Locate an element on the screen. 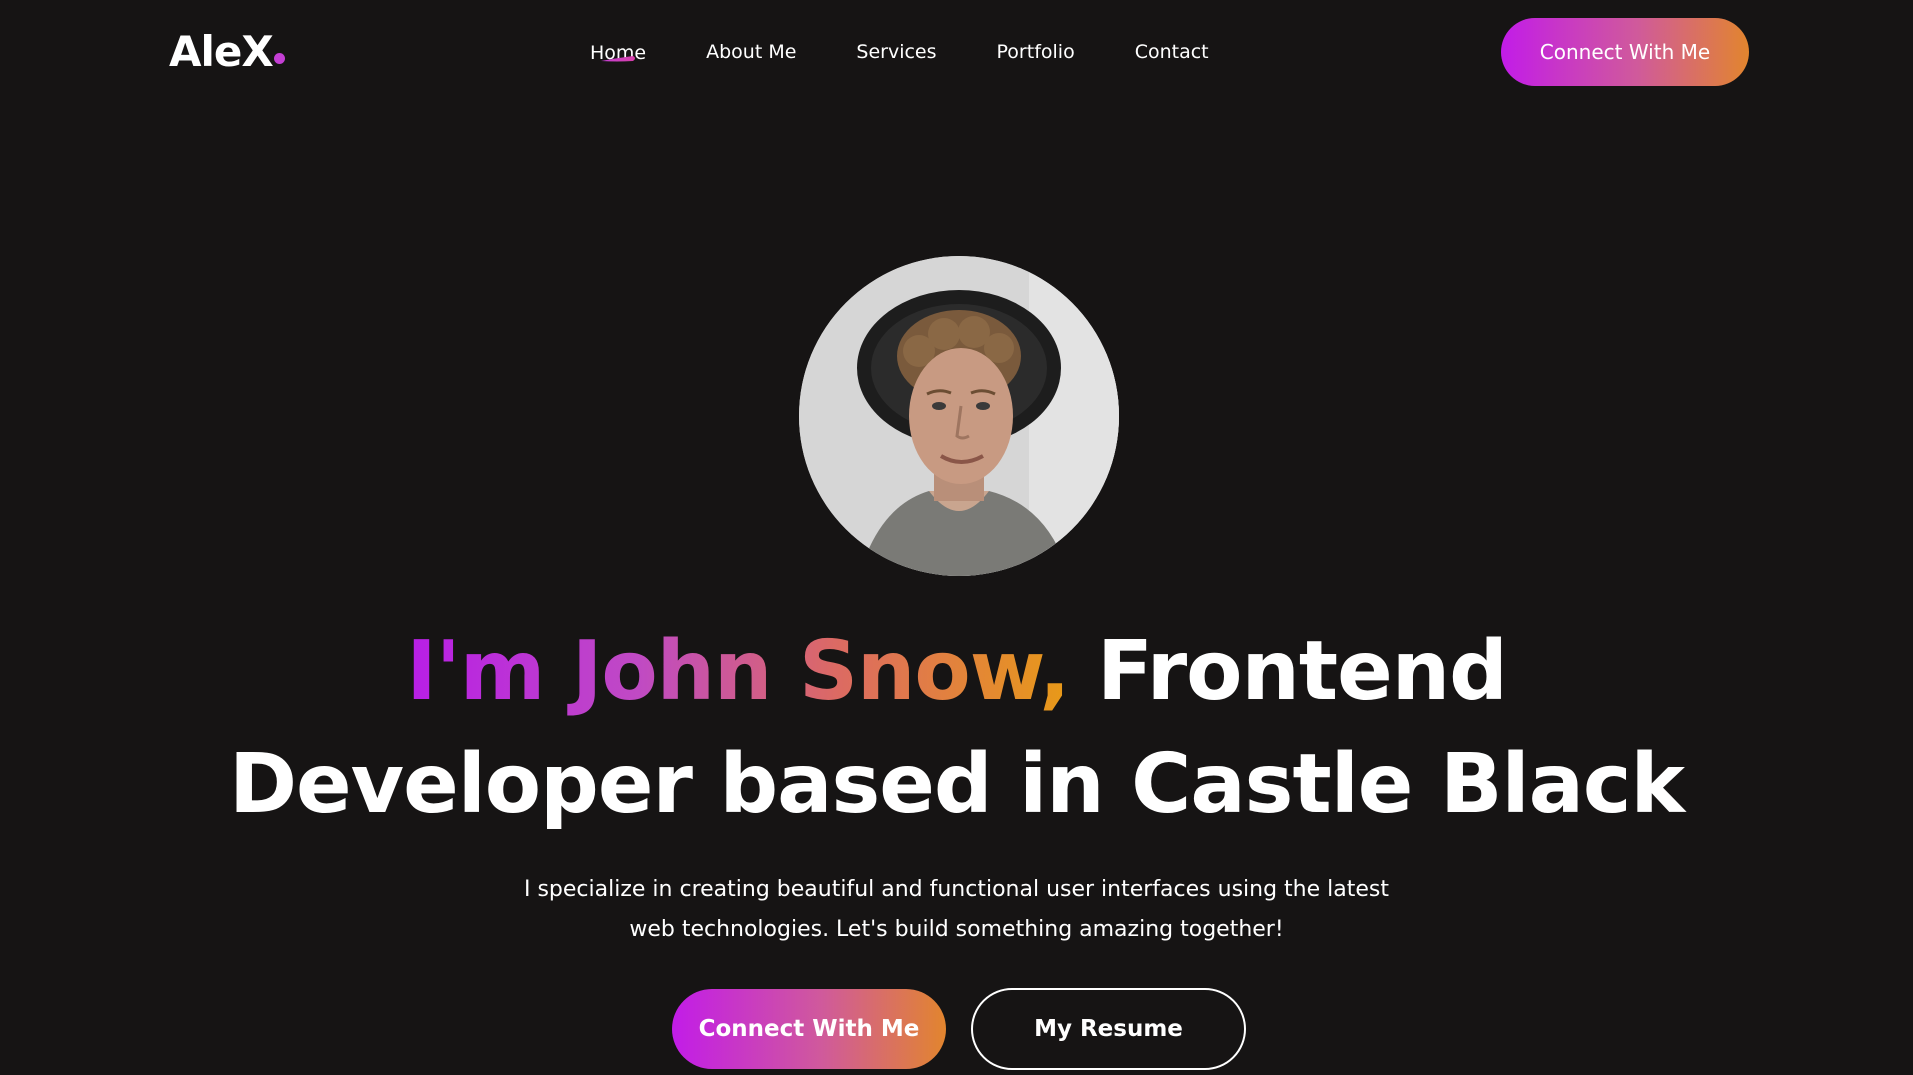  profile-photo-icon is located at coordinates (959, 416).